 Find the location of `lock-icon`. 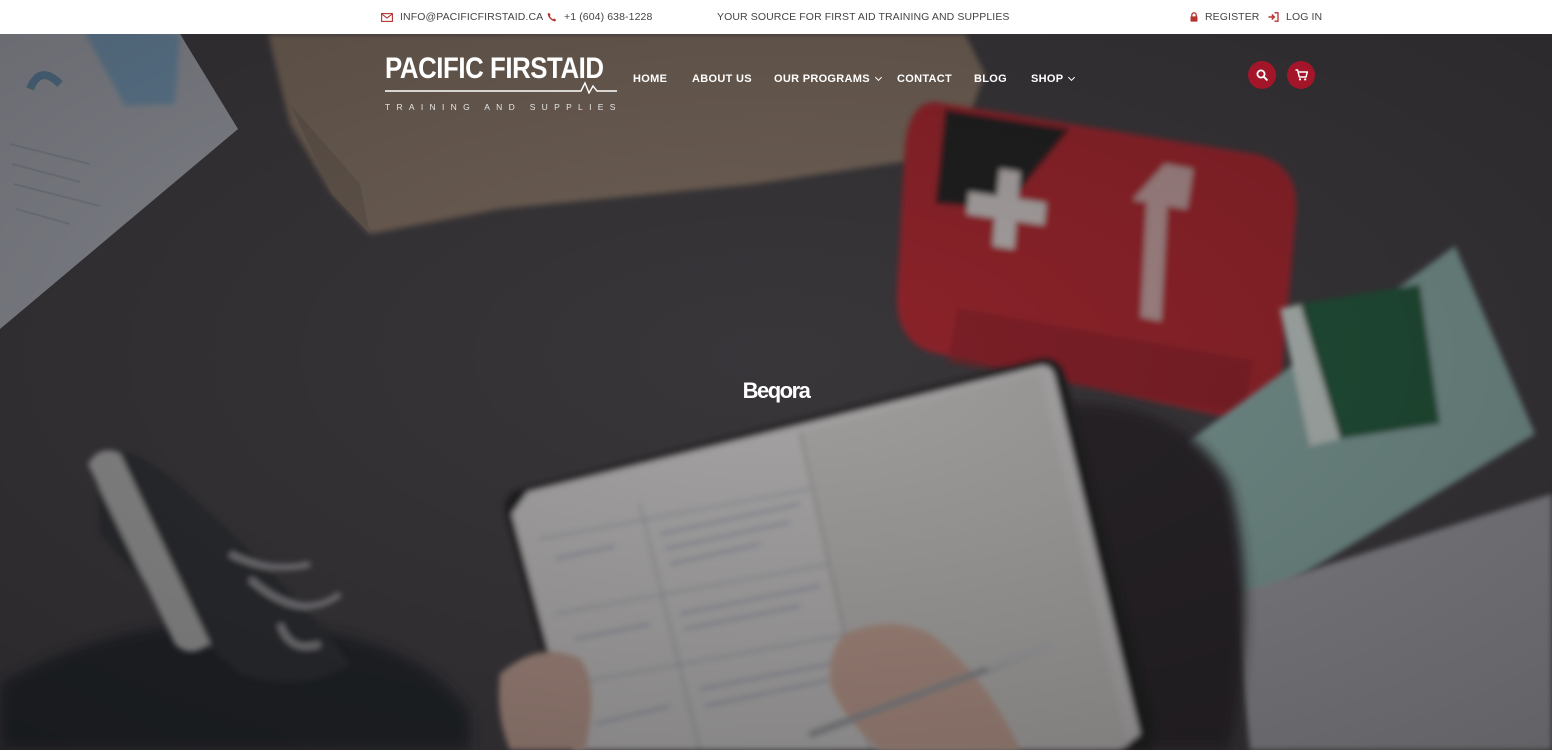

lock-icon is located at coordinates (1194, 17).